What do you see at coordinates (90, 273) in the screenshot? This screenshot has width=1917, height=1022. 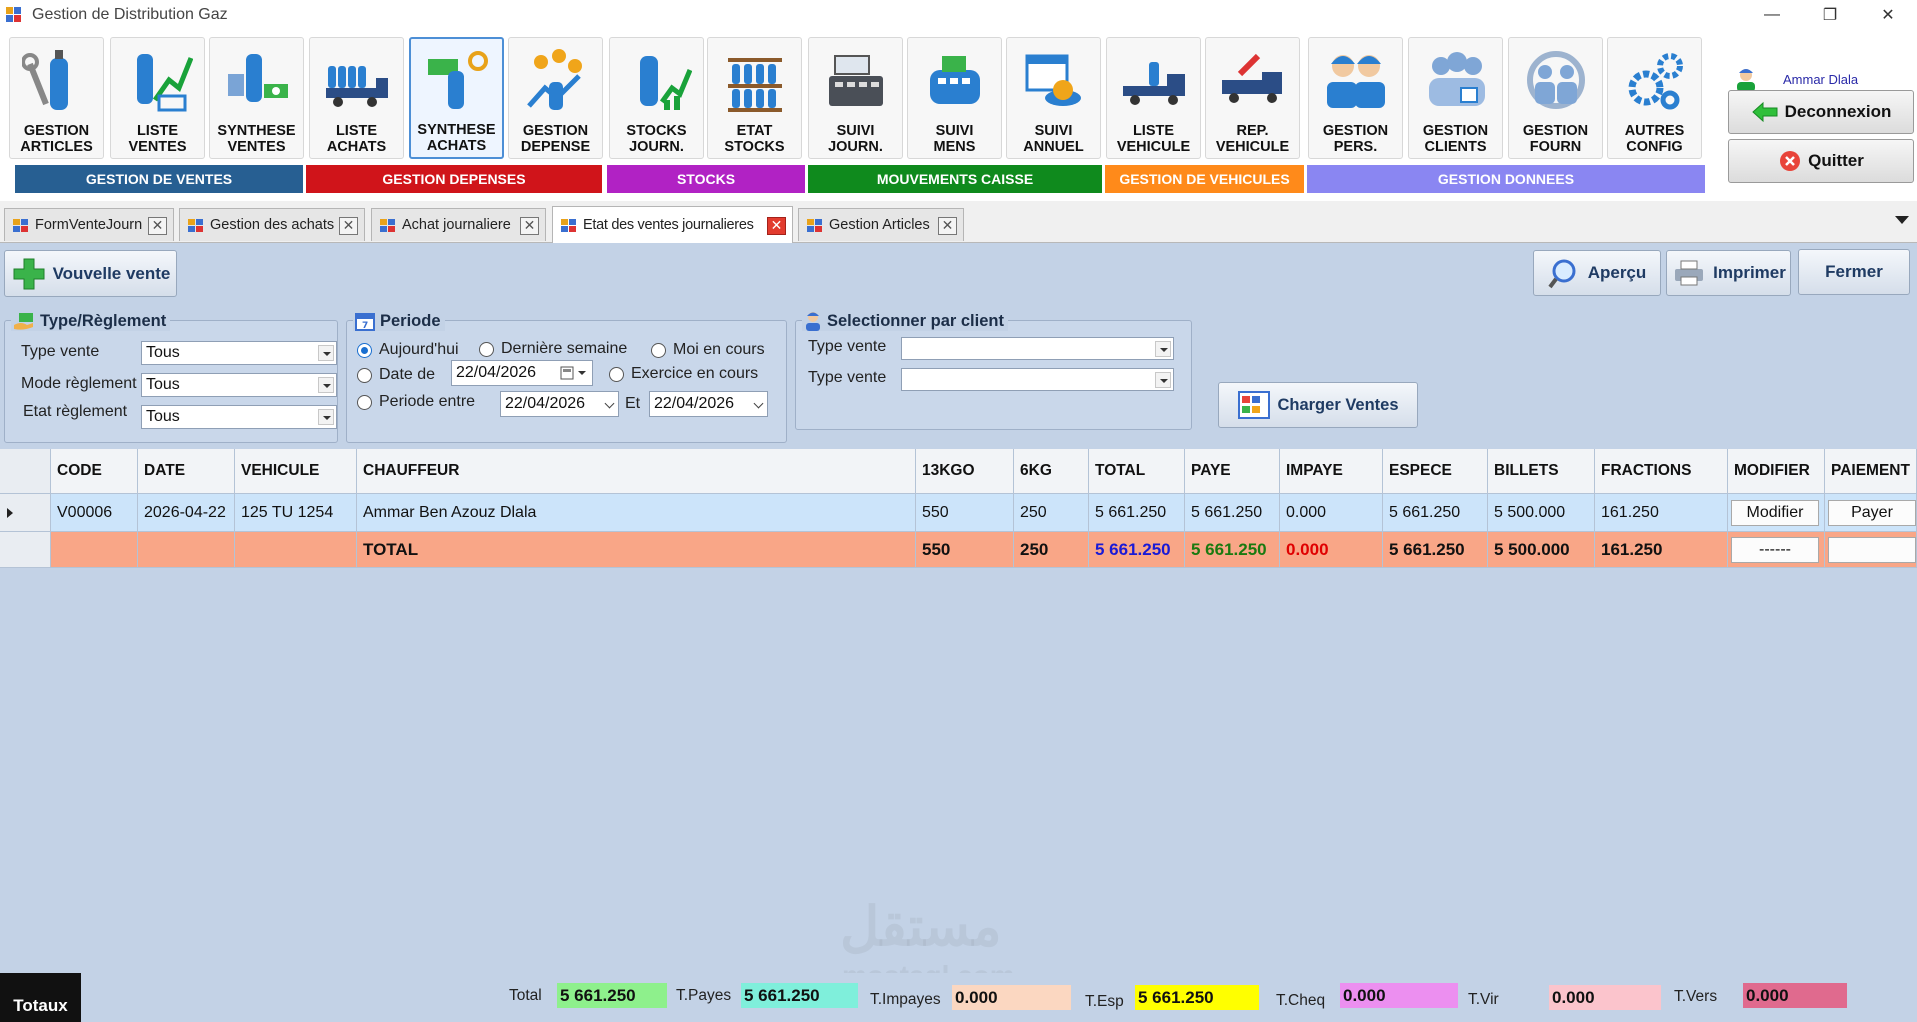 I see `new-sale-button: Vouvelle vente` at bounding box center [90, 273].